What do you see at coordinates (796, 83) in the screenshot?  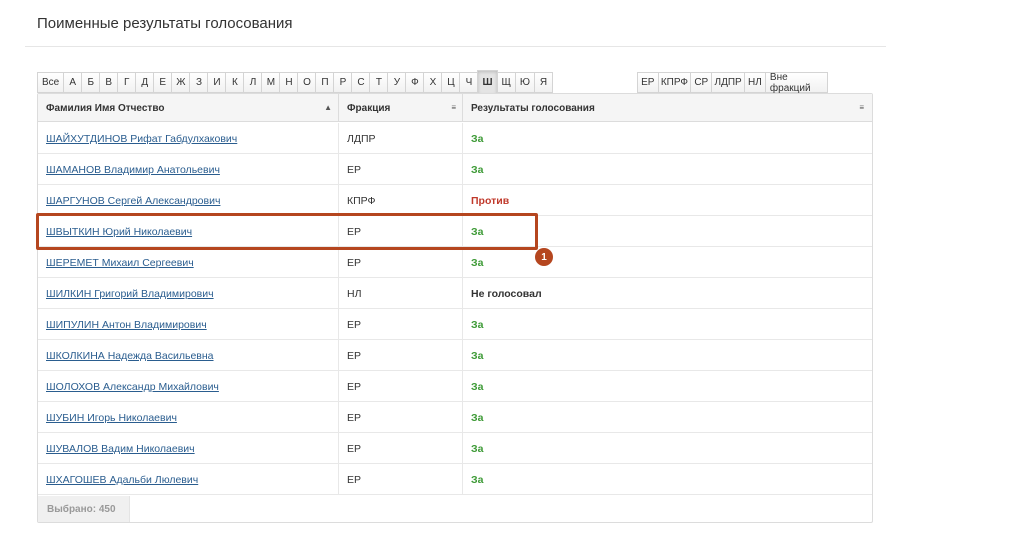 I see `faction-filter-button: Вне фракций` at bounding box center [796, 83].